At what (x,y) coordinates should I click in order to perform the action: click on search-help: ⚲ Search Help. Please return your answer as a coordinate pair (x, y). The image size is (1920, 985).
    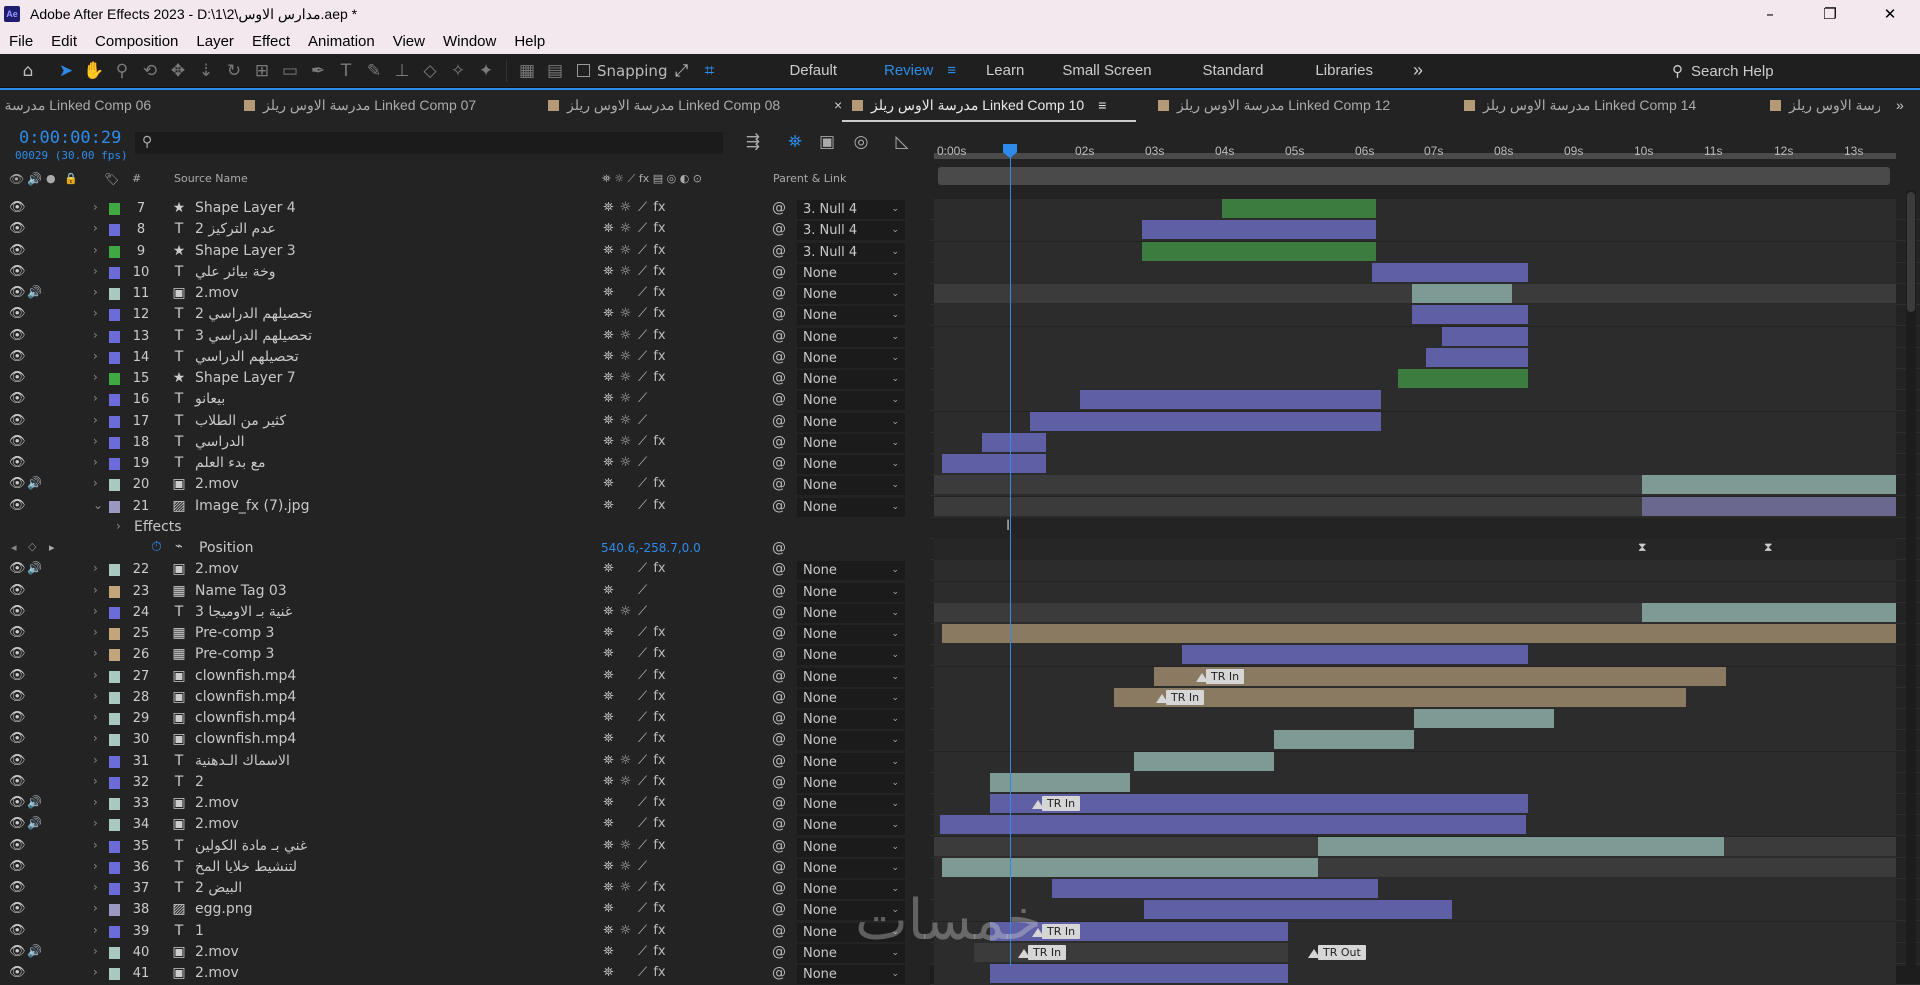
    Looking at the image, I should click on (1792, 71).